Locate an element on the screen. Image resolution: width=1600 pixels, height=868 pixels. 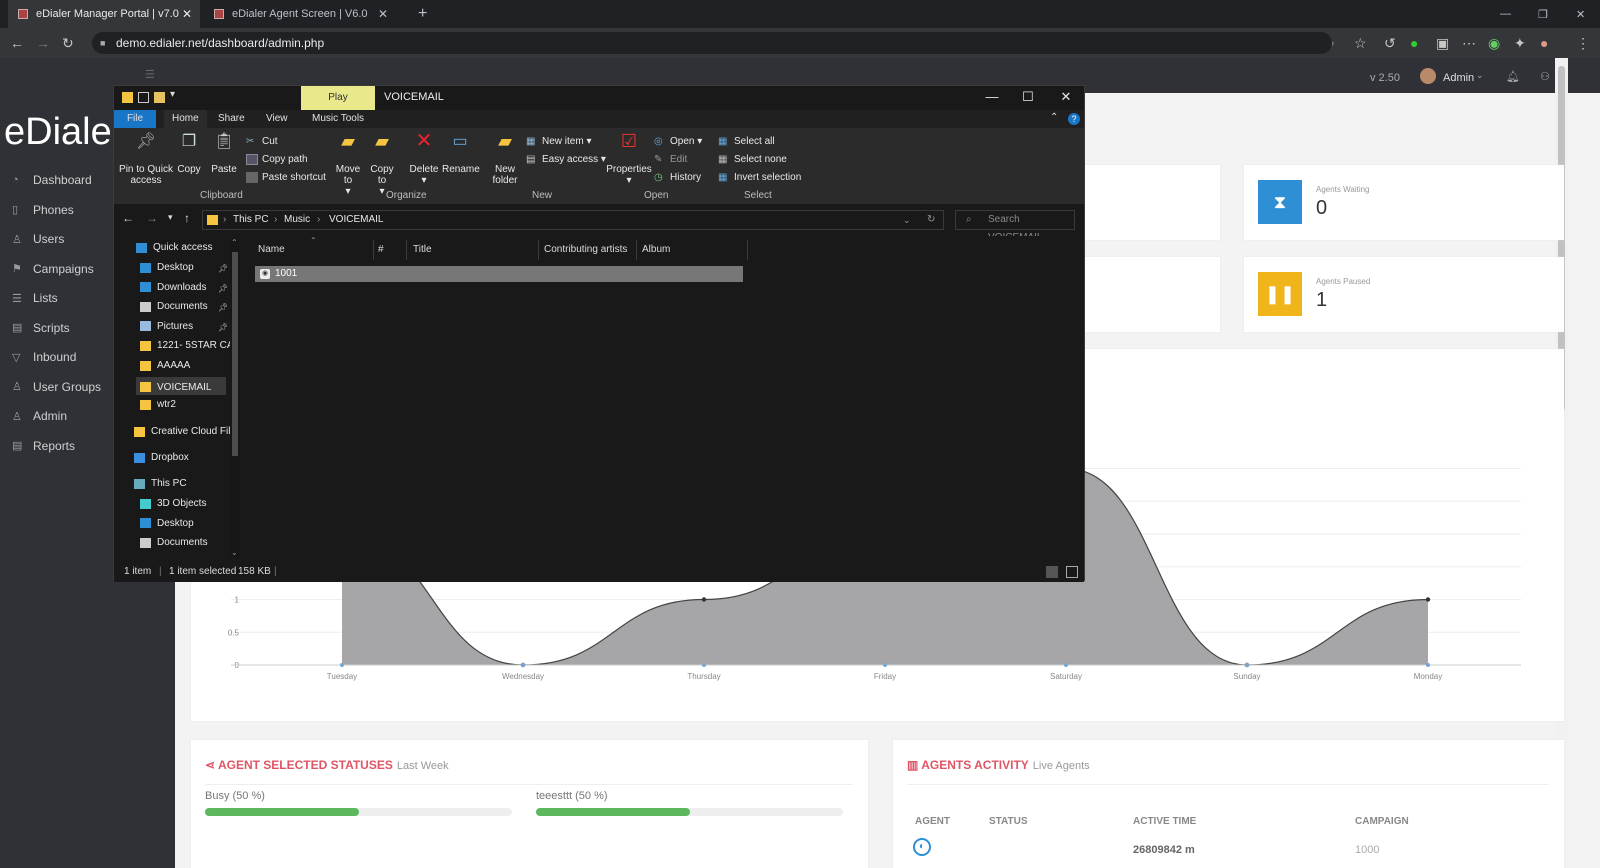
nav-item-phones: ▯ Phones is located at coordinates (43, 210).